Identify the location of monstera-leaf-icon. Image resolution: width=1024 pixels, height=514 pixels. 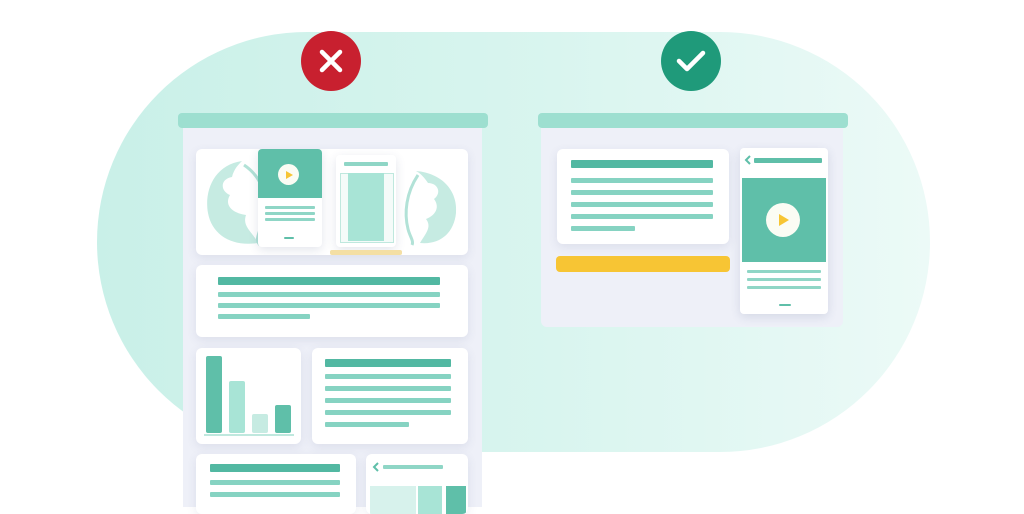
(430, 208).